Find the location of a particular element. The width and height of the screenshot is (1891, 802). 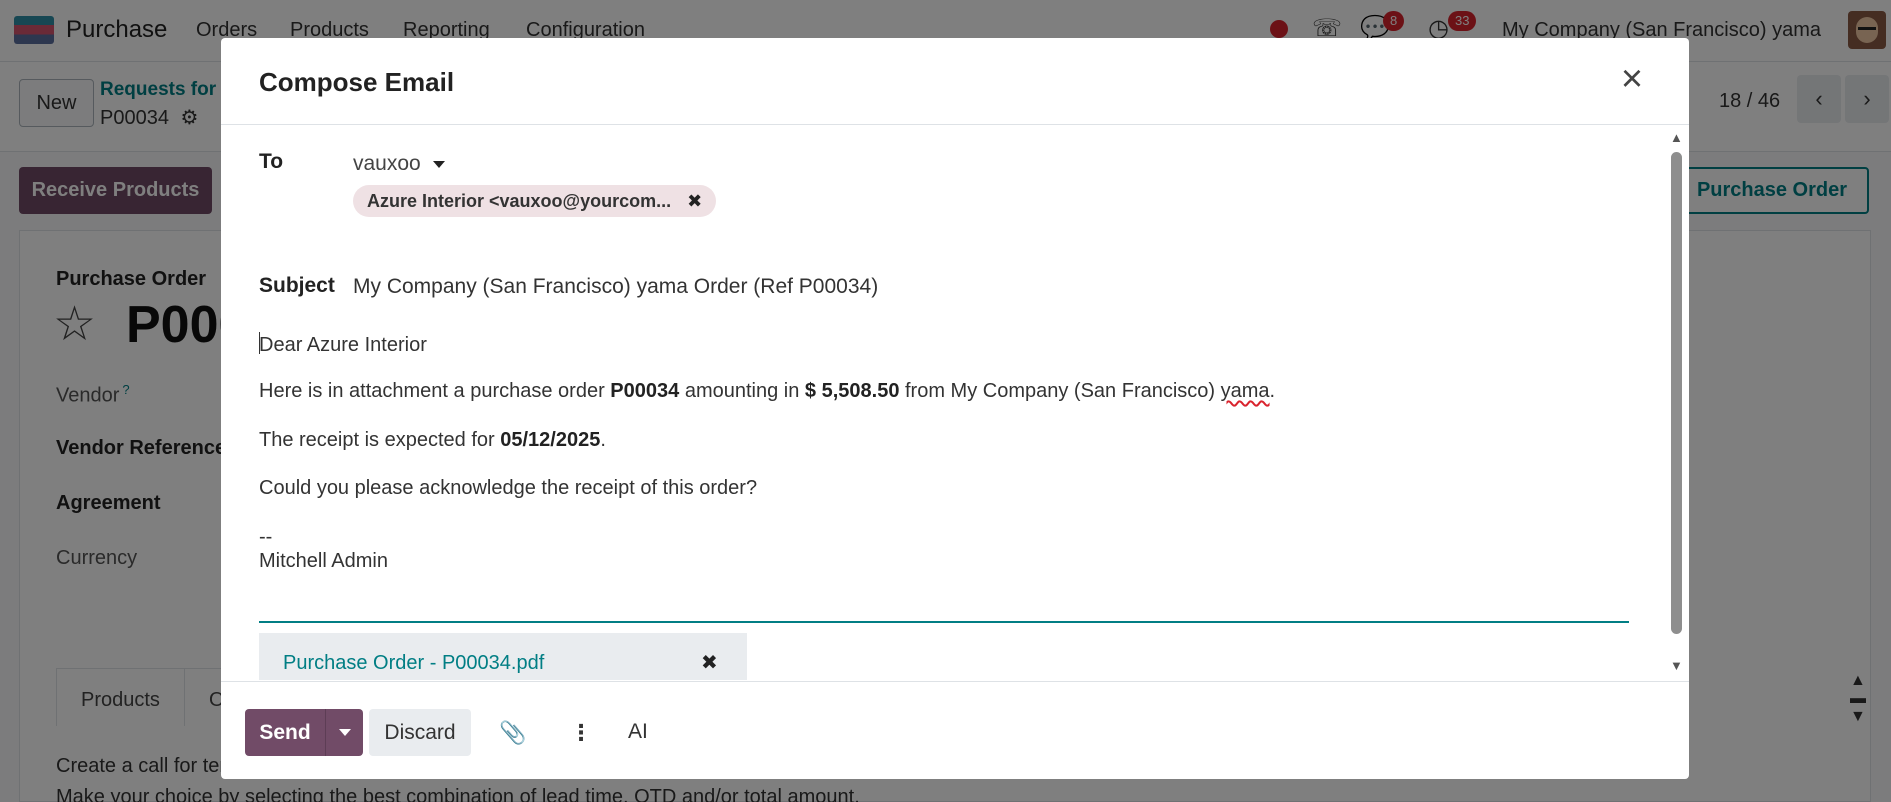

recipient-tag: Azure Interior <vauxoo@yourcom... ✖ is located at coordinates (535, 201).